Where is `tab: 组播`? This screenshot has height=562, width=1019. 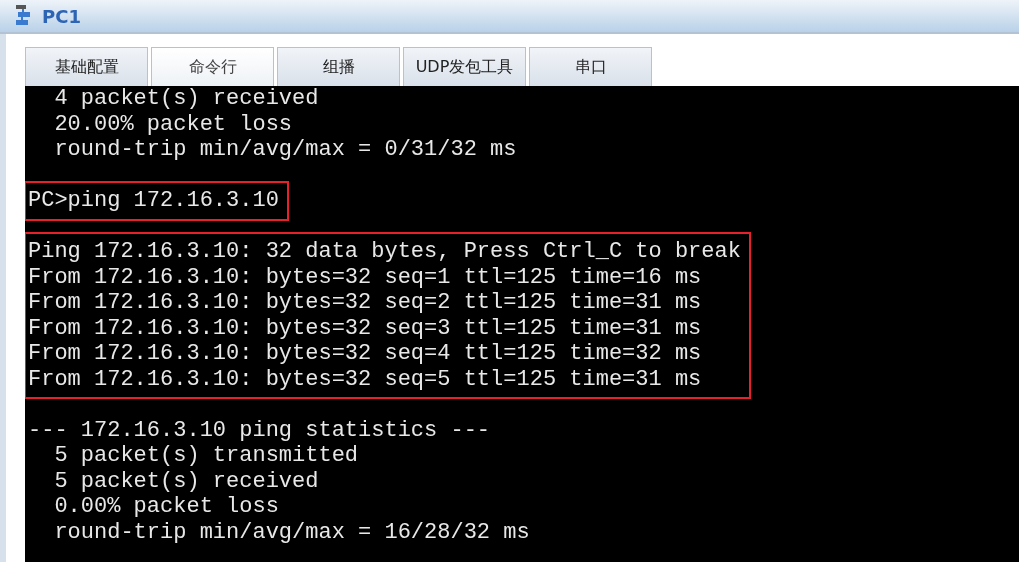 tab: 组播 is located at coordinates (338, 66).